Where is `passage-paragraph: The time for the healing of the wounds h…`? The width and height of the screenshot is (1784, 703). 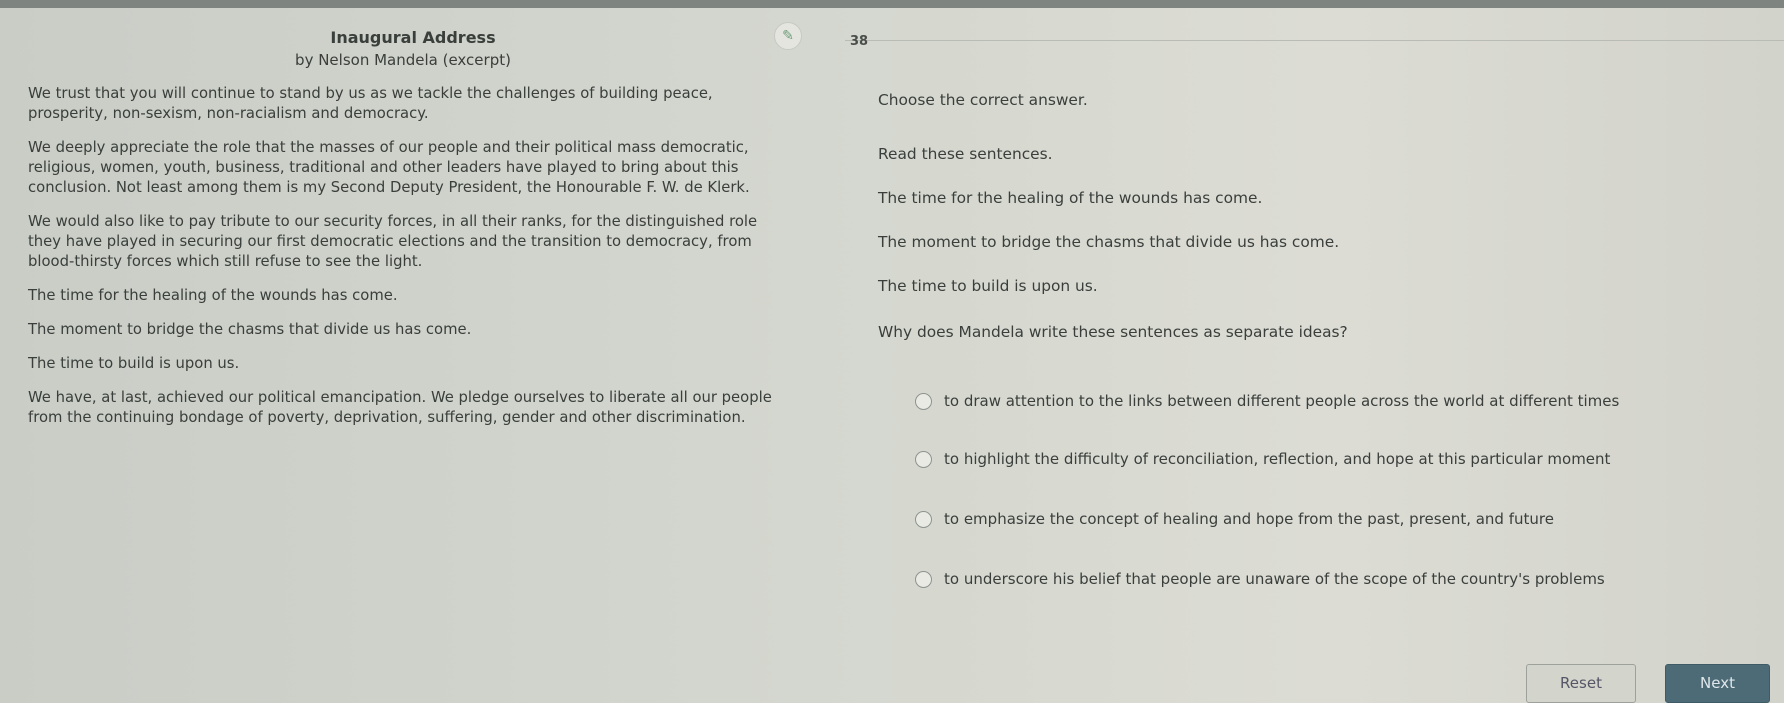 passage-paragraph: The time for the healing of the wounds h… is located at coordinates (213, 295).